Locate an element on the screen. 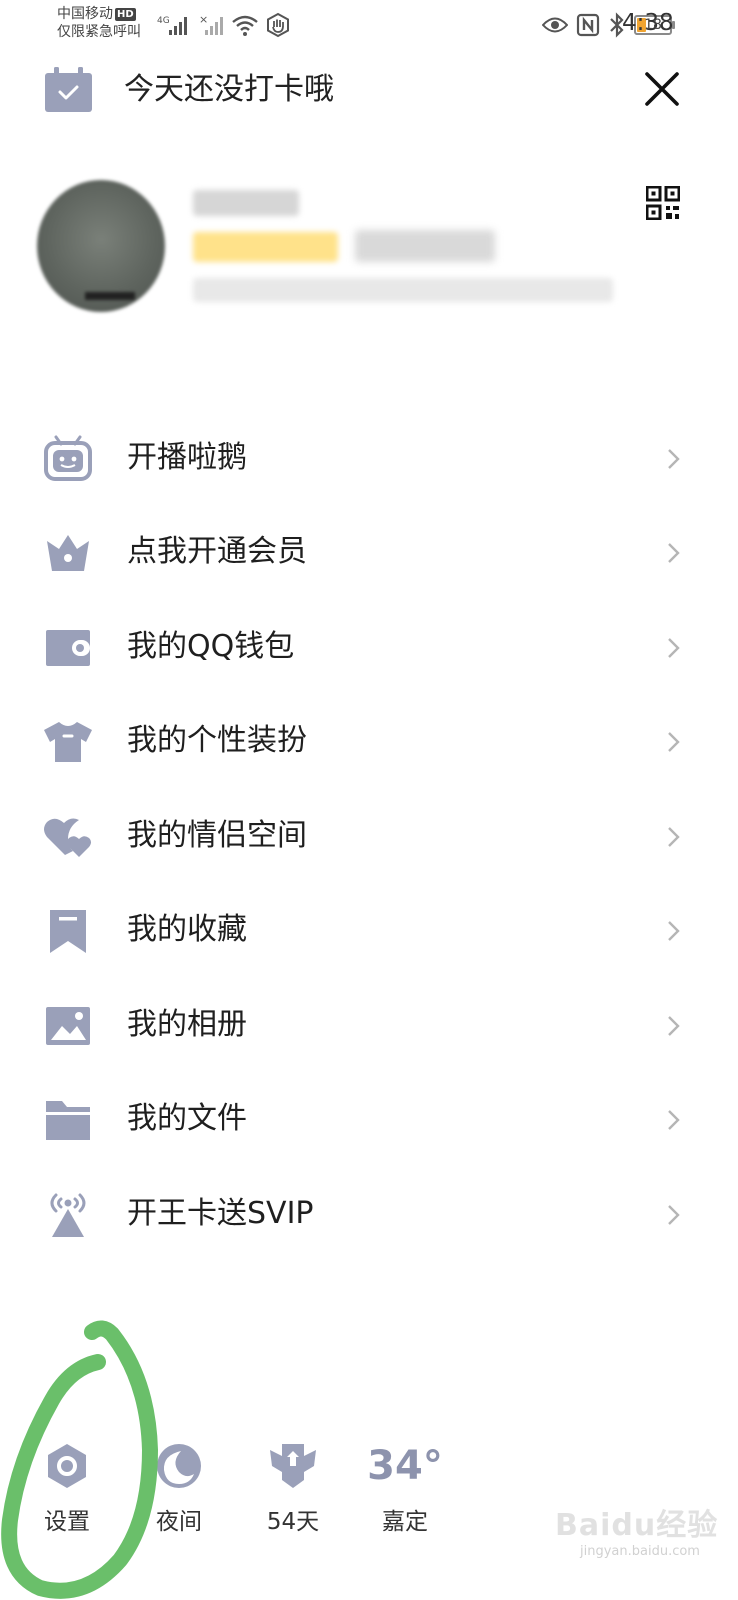 The image size is (738, 1600). menu-item-kingcard: 开王卡送SVIP is located at coordinates (369, 1215).